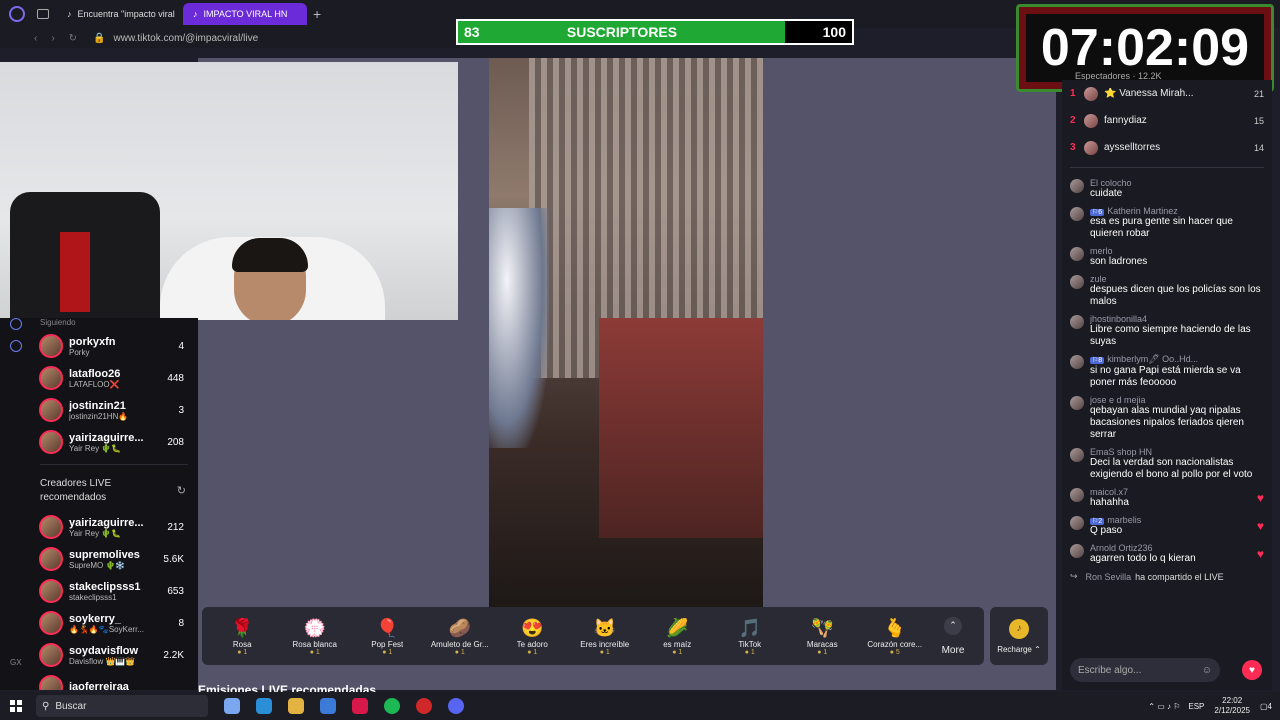  I want to click on heart-icon: ♥, so click(1260, 526).